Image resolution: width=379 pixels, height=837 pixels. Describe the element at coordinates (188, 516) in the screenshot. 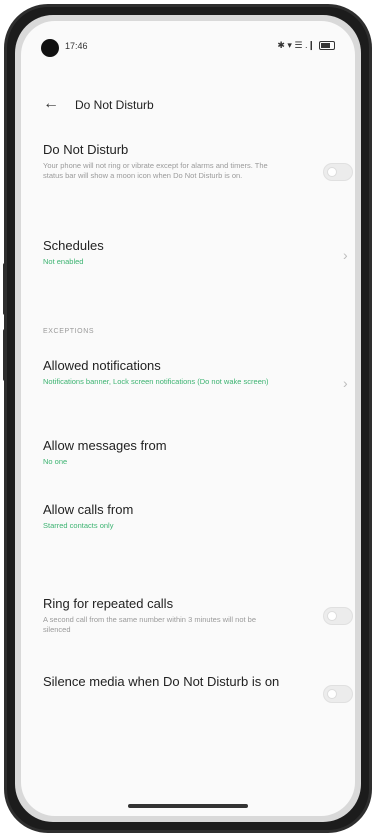

I see `allow-calls-item: Allow calls from Starred contacts only` at that location.